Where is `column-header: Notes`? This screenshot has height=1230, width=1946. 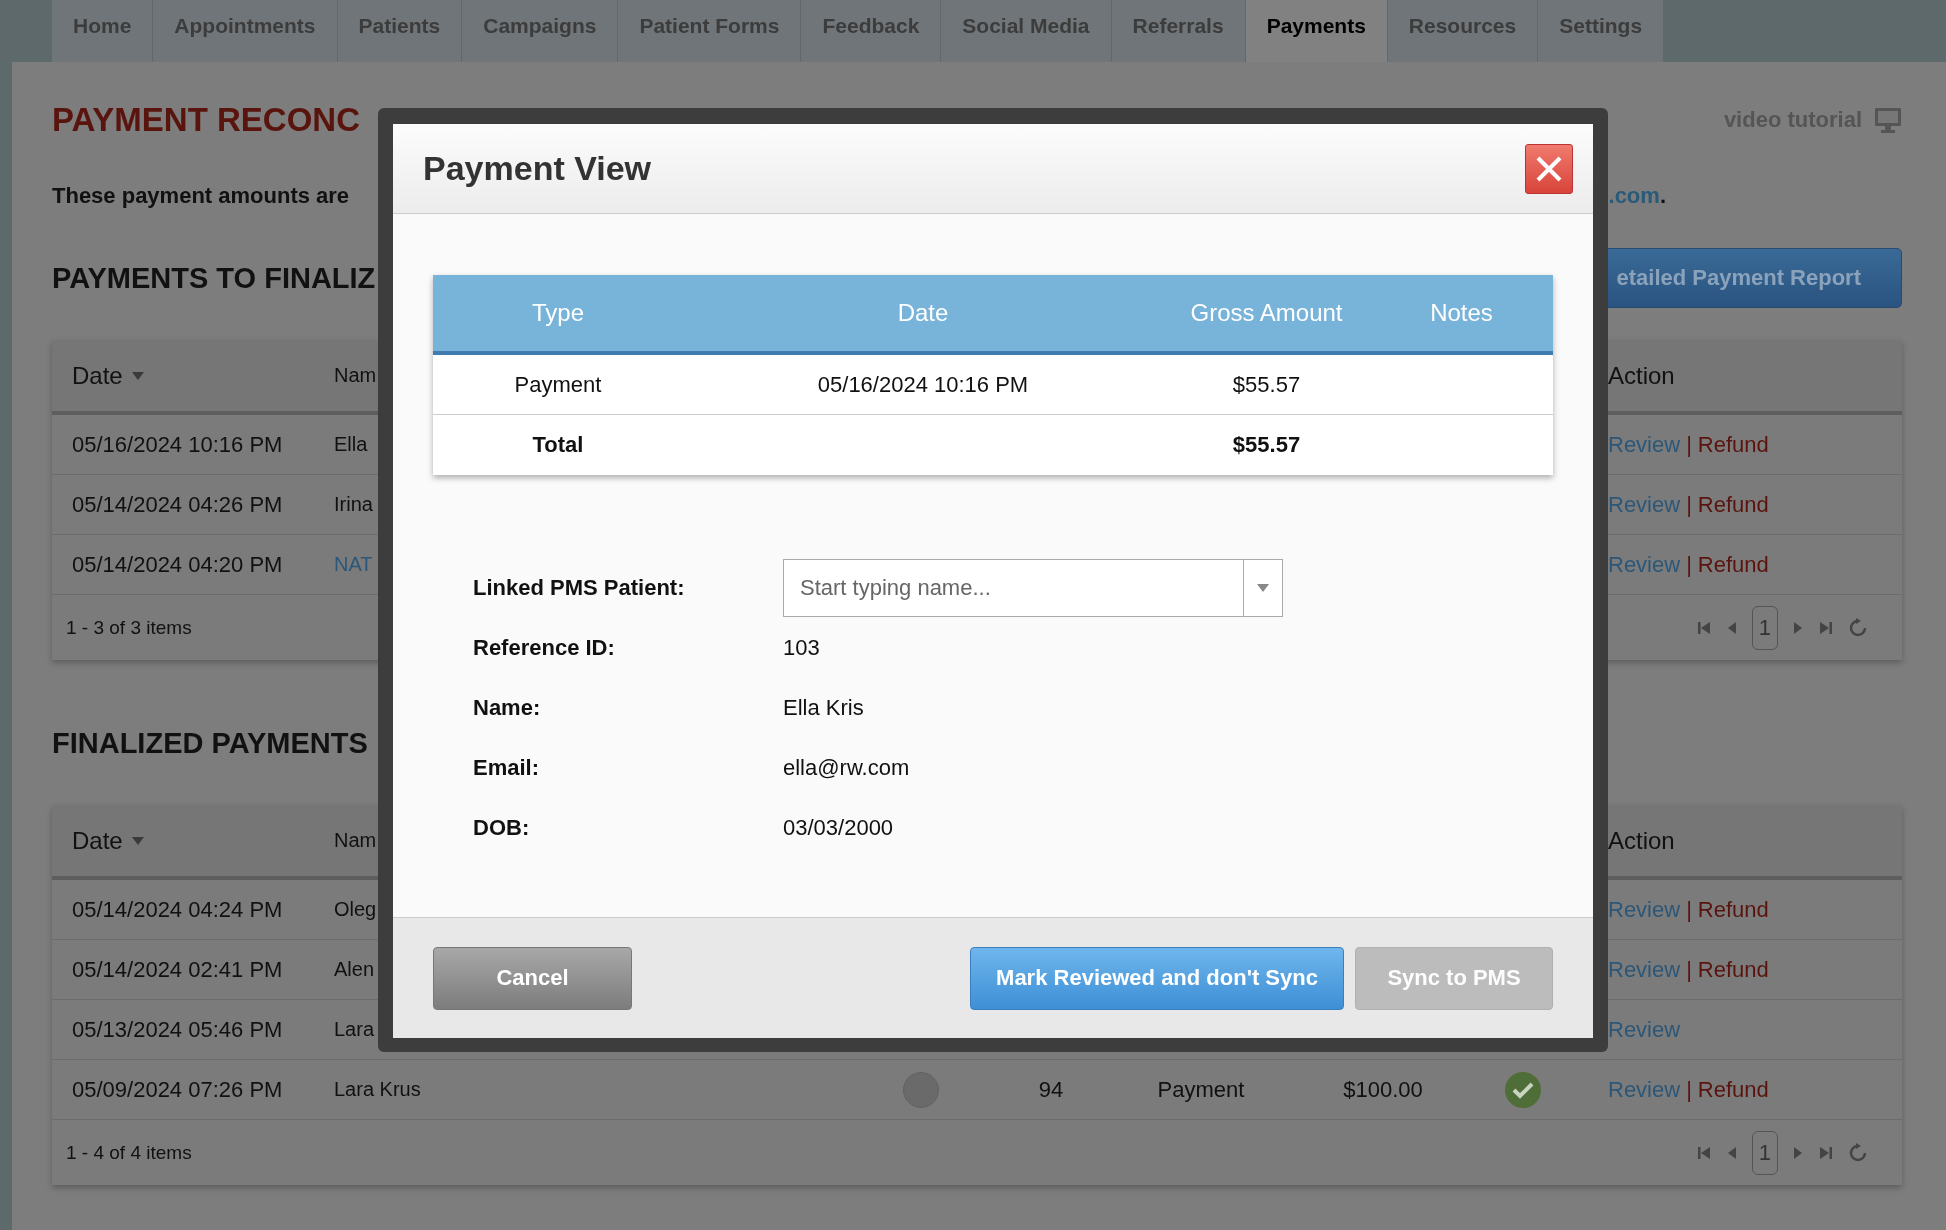 column-header: Notes is located at coordinates (1461, 313).